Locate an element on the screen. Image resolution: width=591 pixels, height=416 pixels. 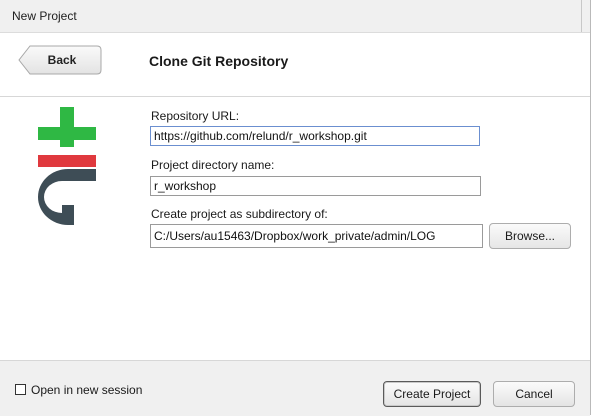
subdir-input is located at coordinates (316, 236).